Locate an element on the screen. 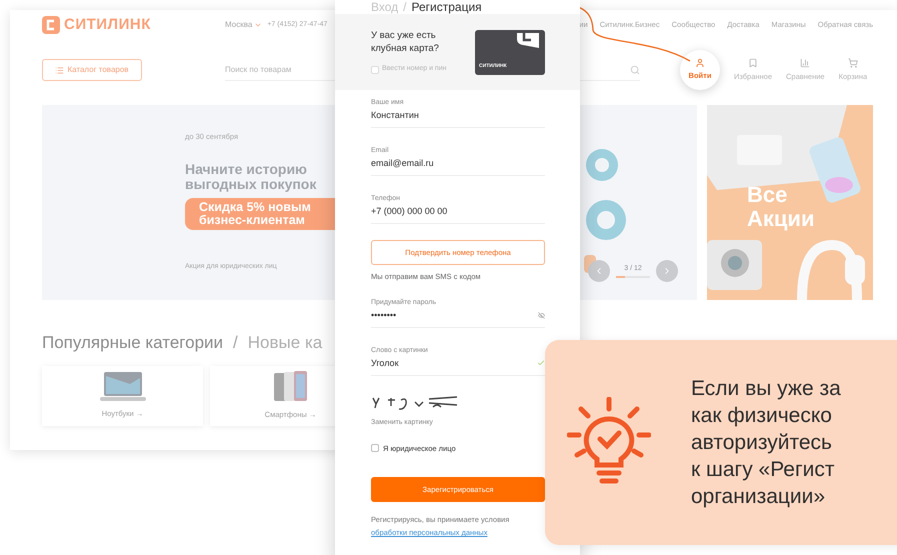  field-value: email@email.ru is located at coordinates (402, 163).